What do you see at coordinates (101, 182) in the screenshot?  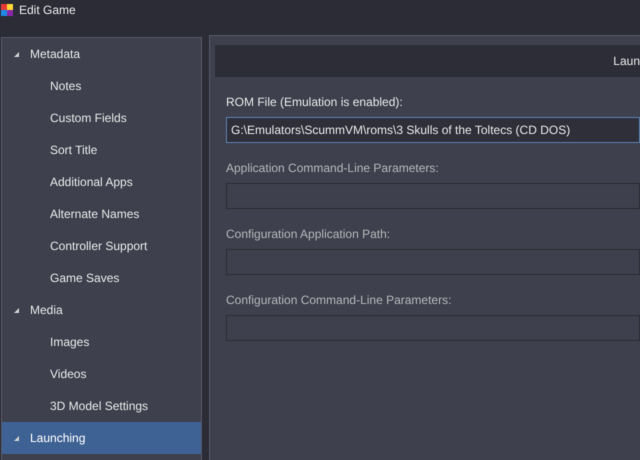 I see `tree-item: Additional Apps` at bounding box center [101, 182].